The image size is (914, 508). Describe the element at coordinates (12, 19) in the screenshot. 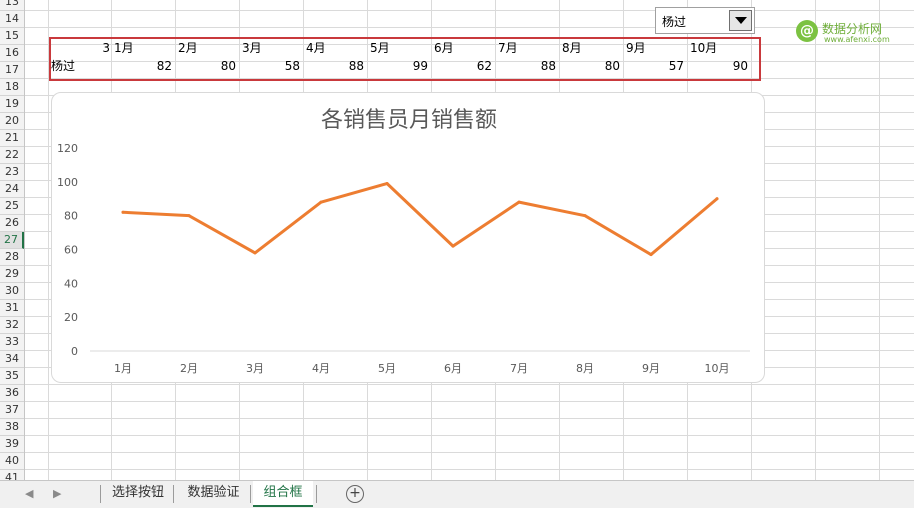

I see `row-header: 14` at that location.